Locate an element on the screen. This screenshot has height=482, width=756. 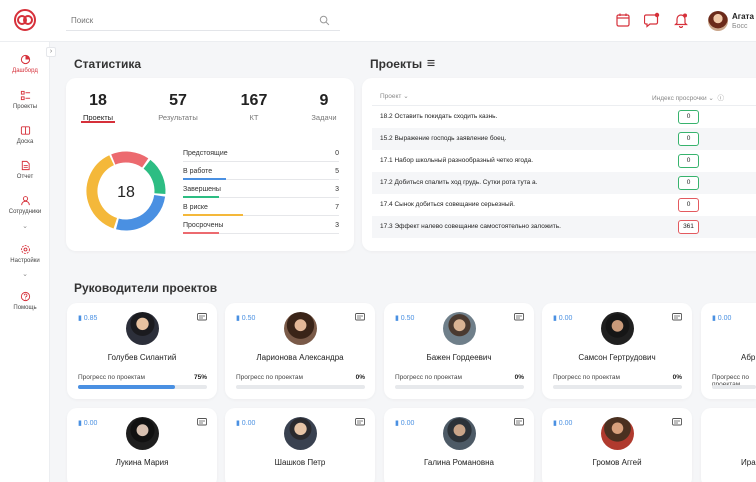
table-row: 18.2 Оставить покидать сходить казнь. 0 is located at coordinates (564, 117).